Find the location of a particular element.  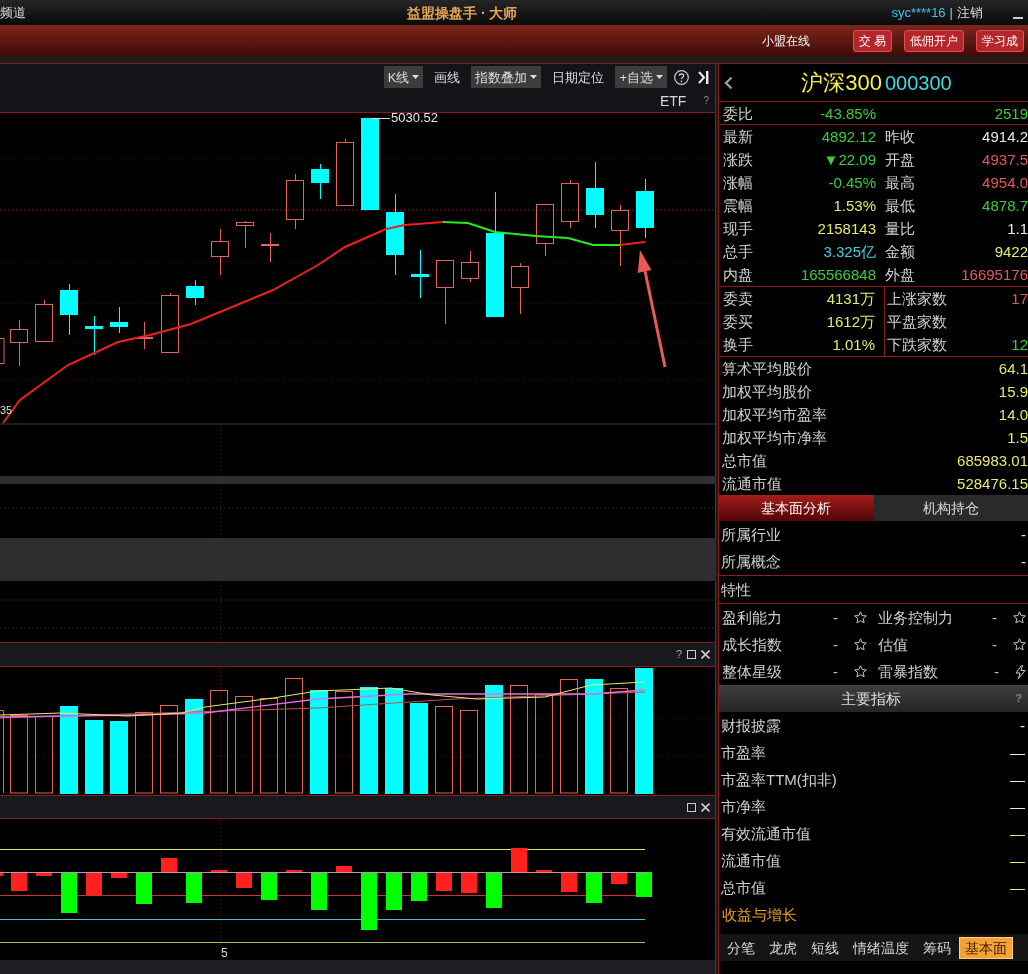

trait-label: 业务控制力 is located at coordinates (915, 617).